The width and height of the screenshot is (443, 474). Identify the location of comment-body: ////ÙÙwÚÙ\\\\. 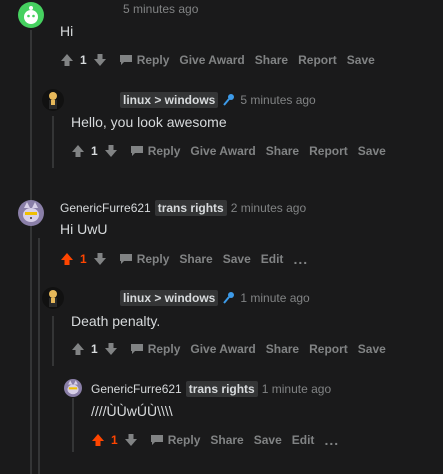
(132, 411).